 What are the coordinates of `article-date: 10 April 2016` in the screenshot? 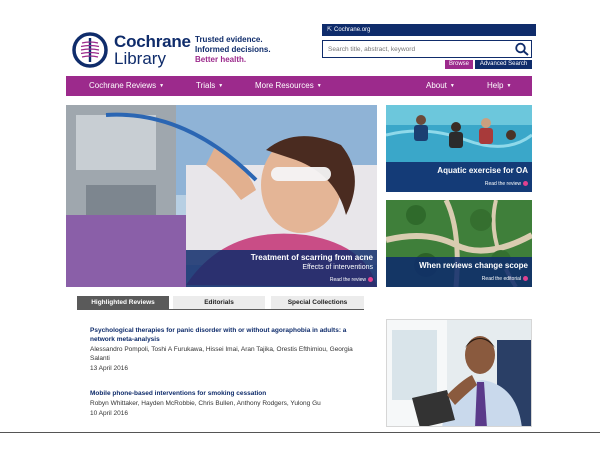 It's located at (109, 413).